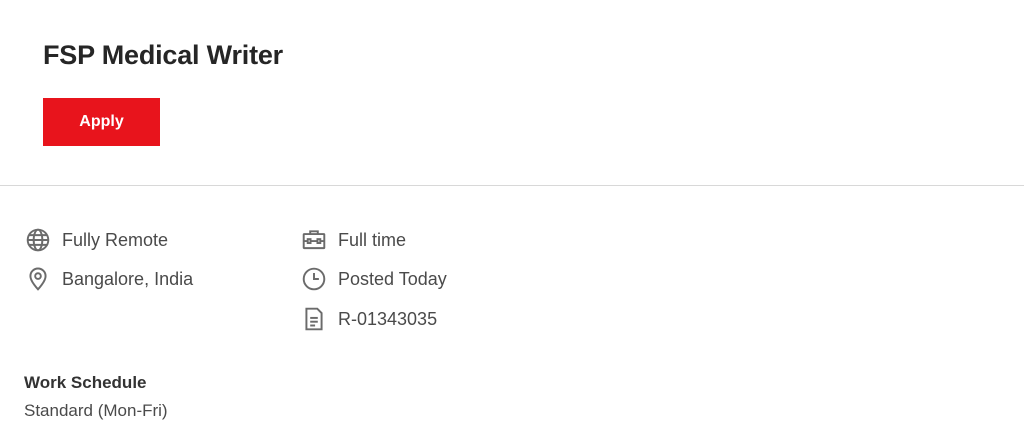 The width and height of the screenshot is (1024, 436). I want to click on posted-text: Posted Today, so click(392, 279).